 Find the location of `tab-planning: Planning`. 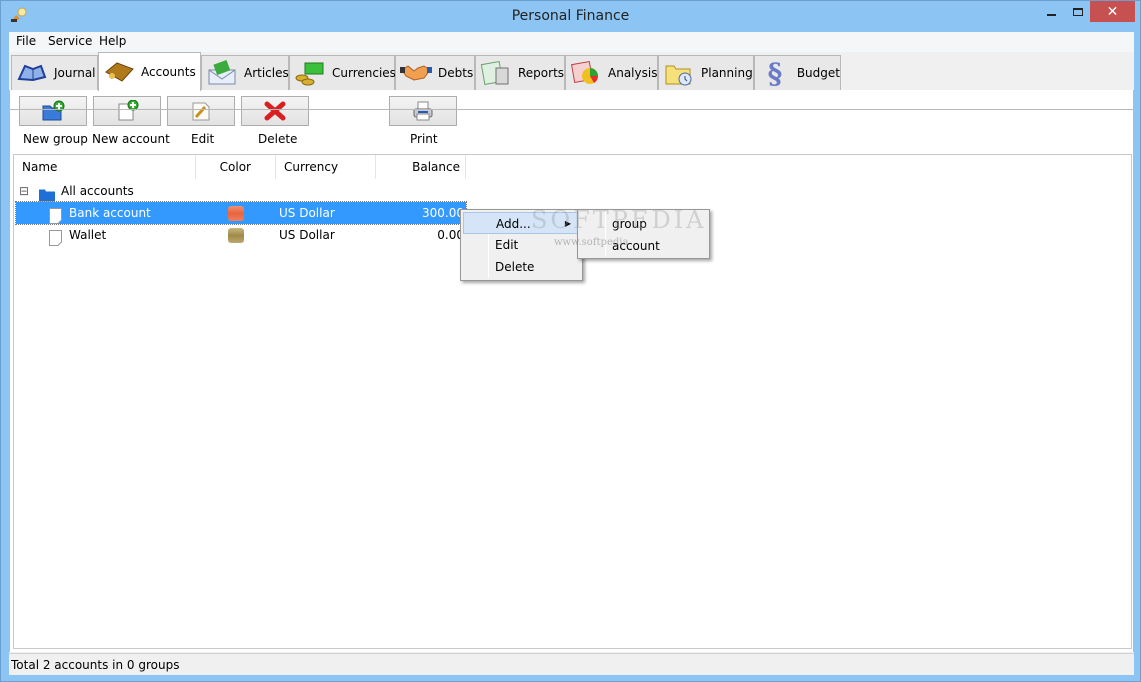

tab-planning: Planning is located at coordinates (706, 72).